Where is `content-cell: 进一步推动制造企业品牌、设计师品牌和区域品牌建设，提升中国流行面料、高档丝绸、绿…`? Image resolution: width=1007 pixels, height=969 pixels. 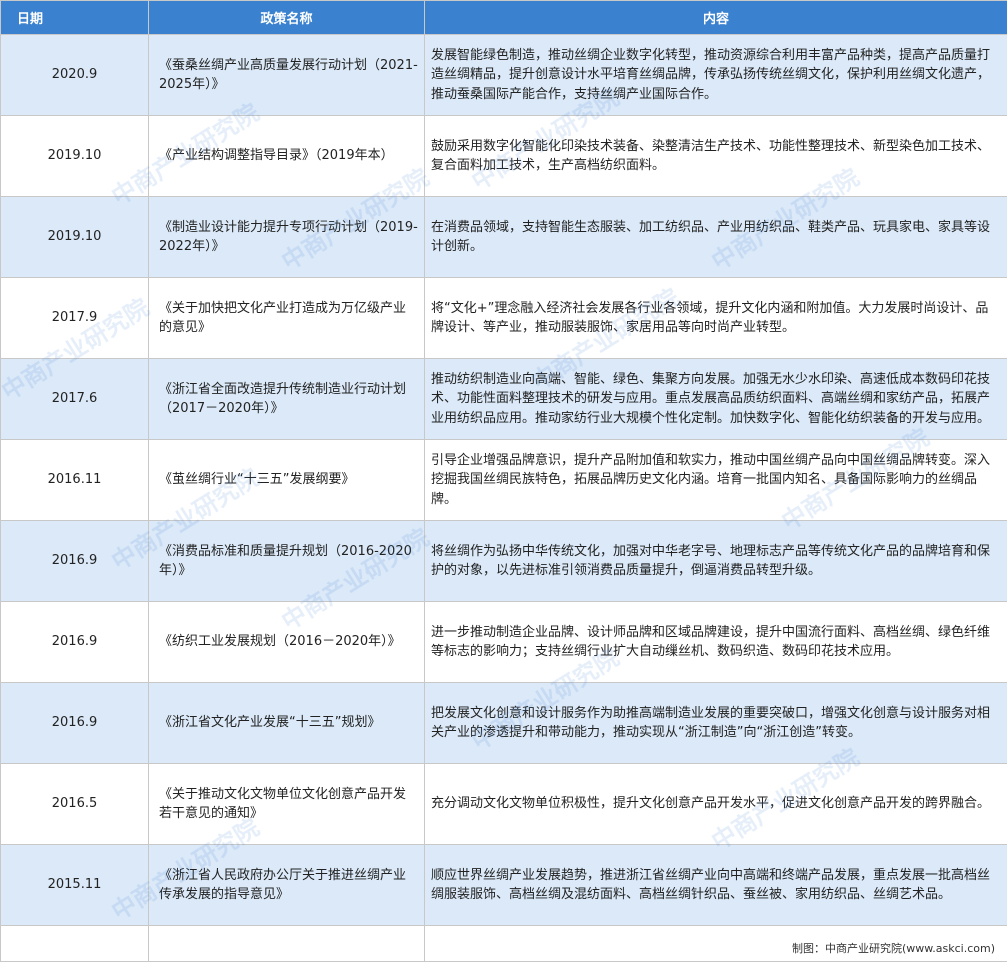
content-cell: 进一步推动制造企业品牌、设计师品牌和区域品牌建设，提升中国流行面料、高档丝绸、绿… is located at coordinates (715, 642).